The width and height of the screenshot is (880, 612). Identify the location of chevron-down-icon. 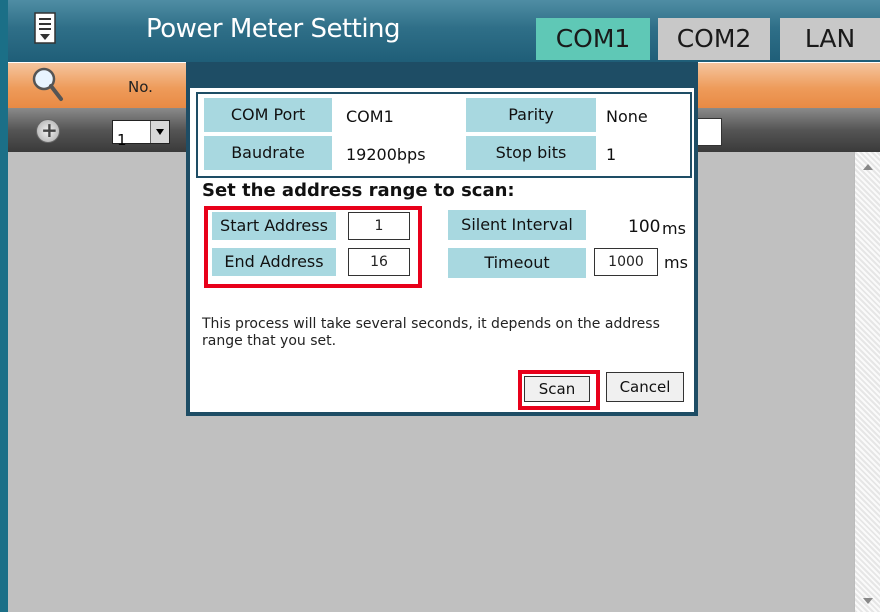
(159, 132).